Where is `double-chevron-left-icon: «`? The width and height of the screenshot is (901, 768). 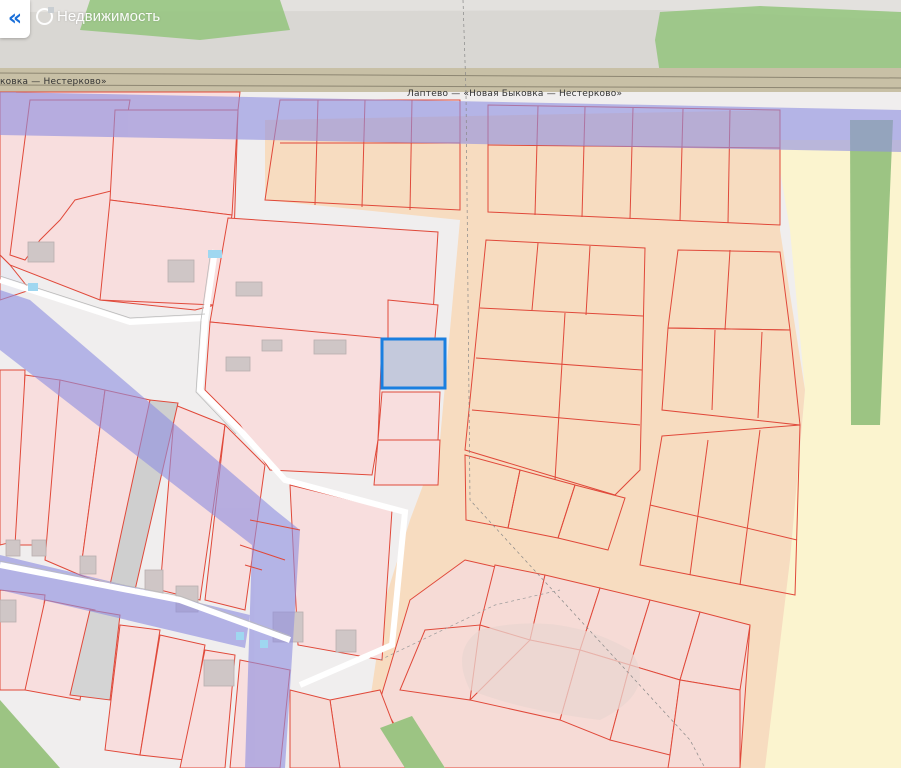 double-chevron-left-icon: « is located at coordinates (15, 18).